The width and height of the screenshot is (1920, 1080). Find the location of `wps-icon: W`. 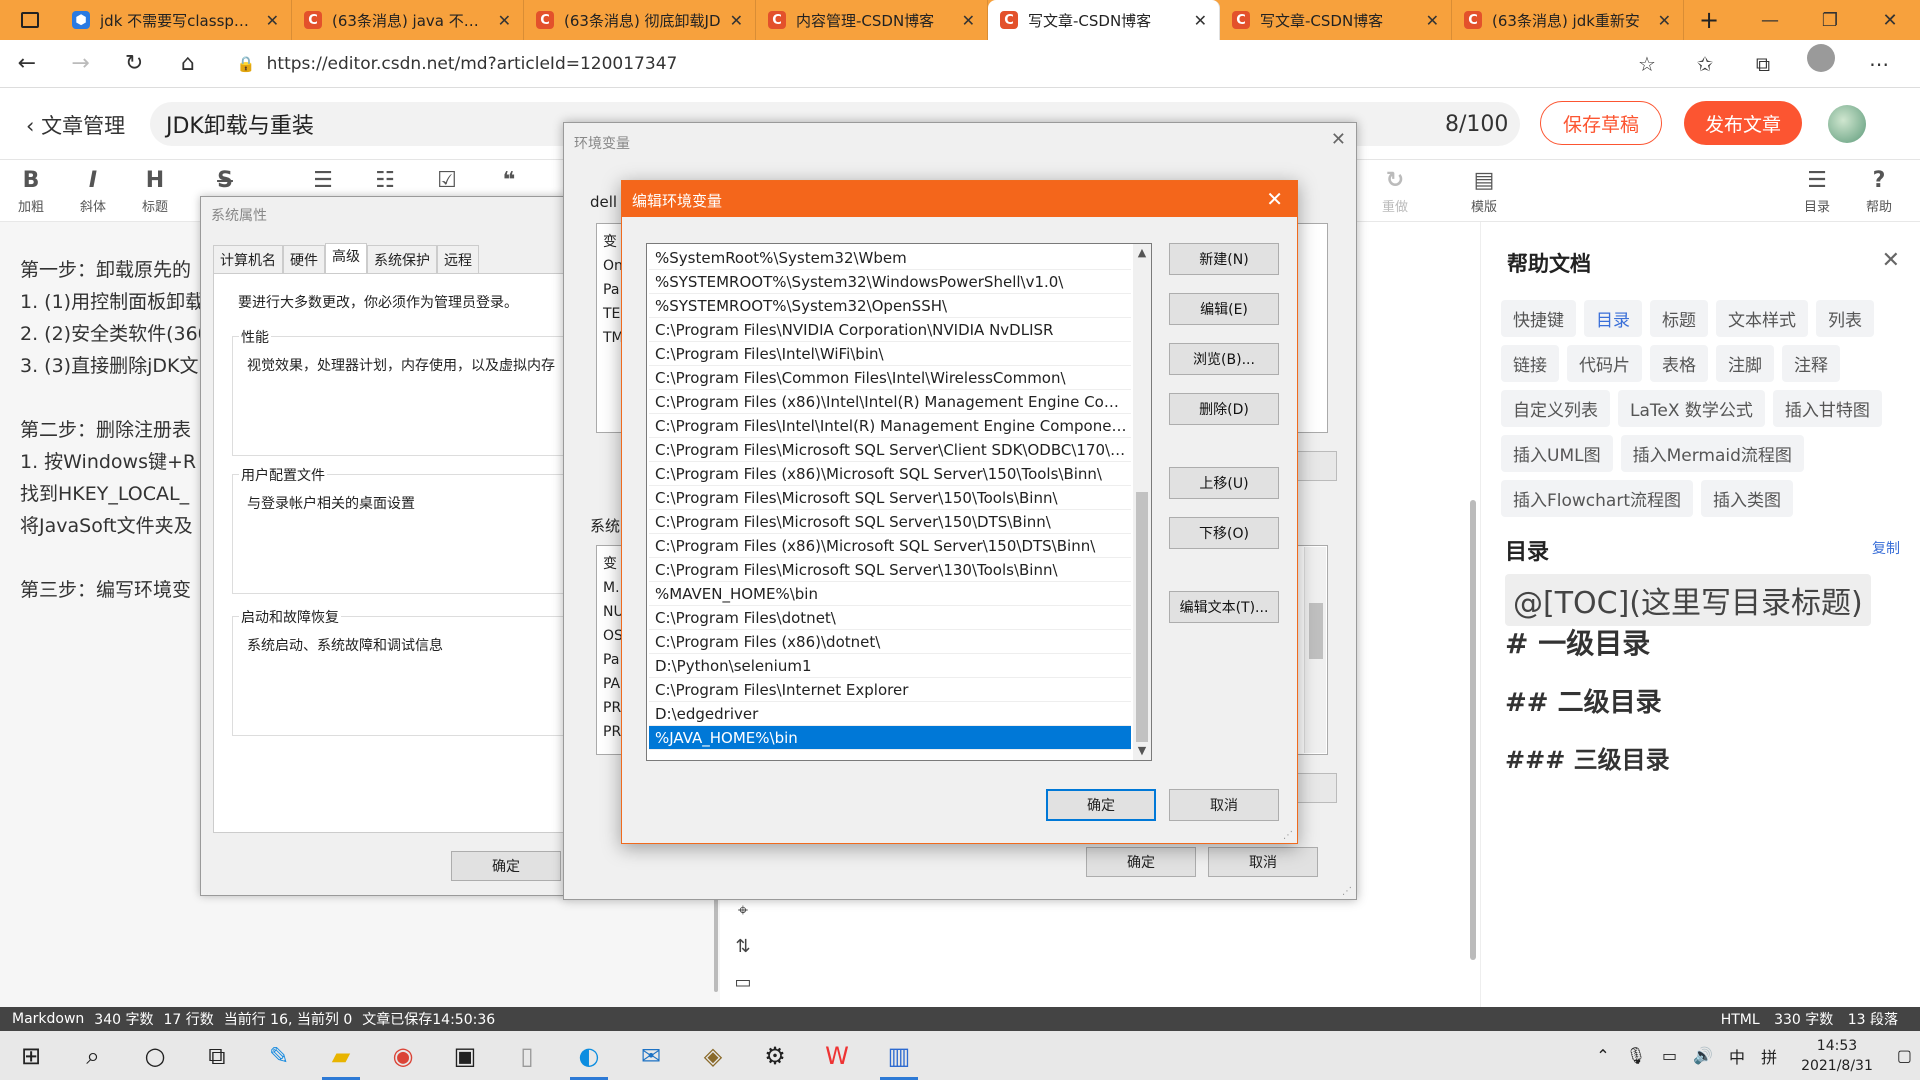

wps-icon: W is located at coordinates (837, 1055).